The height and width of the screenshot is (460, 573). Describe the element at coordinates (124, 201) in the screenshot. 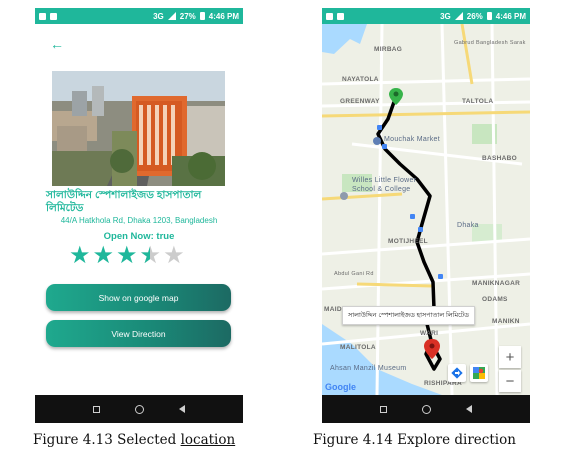

I see `place-name: সালাউদ্দিন স্পেশালাইজড হাসপাতাল লিমিটেড` at that location.